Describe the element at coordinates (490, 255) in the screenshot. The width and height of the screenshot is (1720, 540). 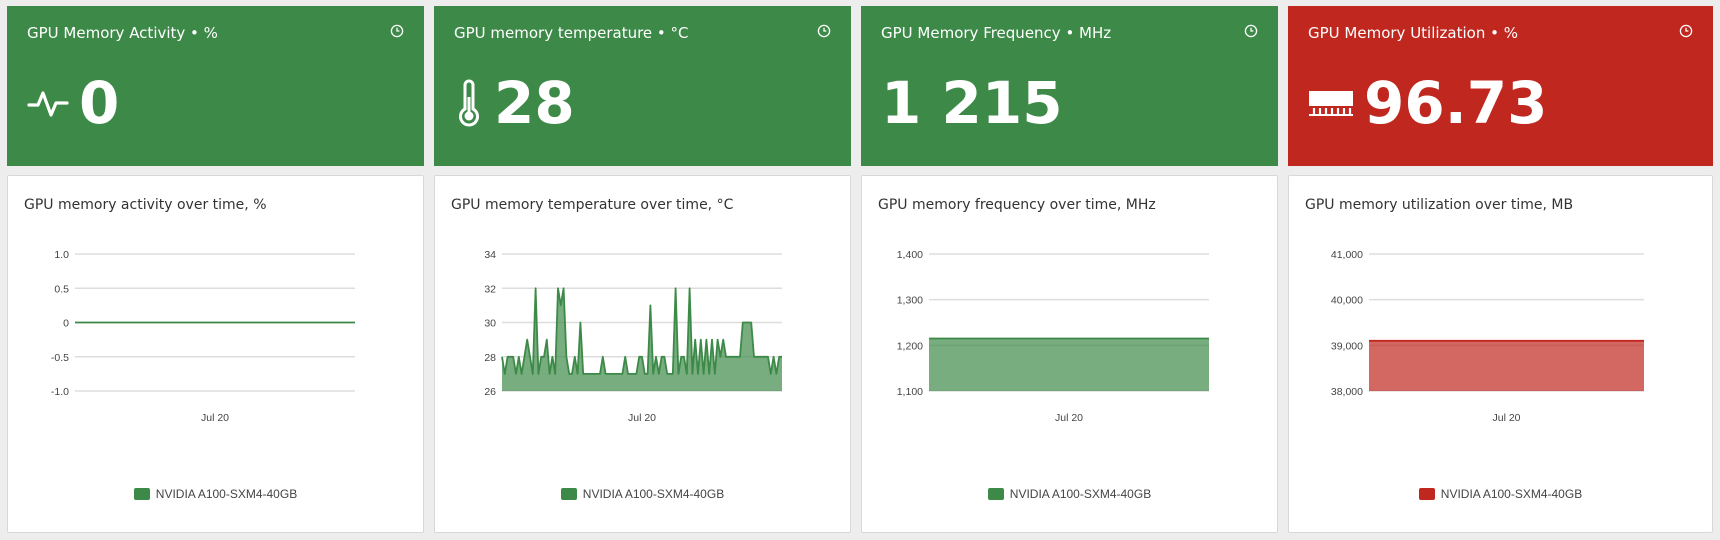
I see `y-tick-label: 34` at that location.